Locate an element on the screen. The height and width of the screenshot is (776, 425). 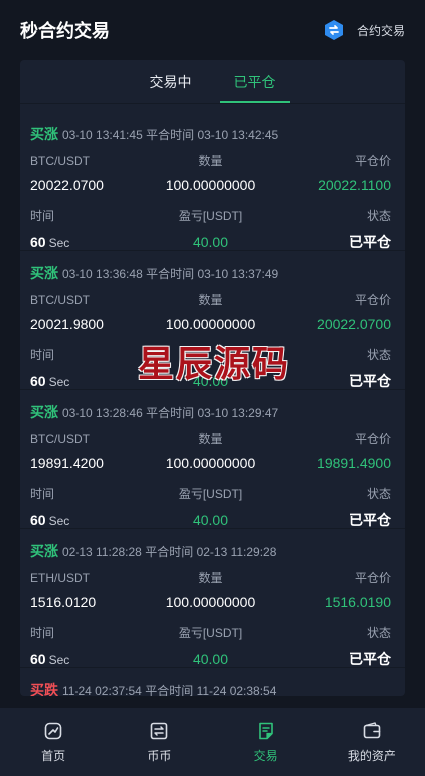
open-time: 03-10 13:41:45 is located at coordinates (102, 135).